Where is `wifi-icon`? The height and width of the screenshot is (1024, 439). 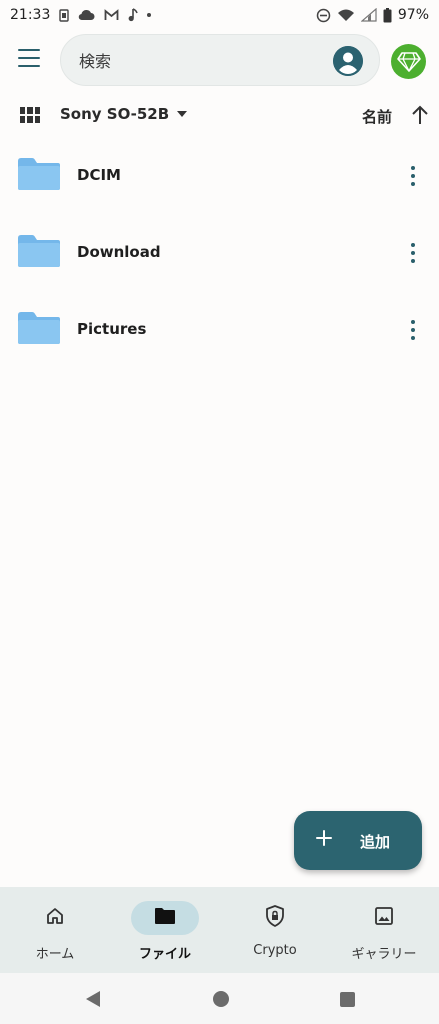 wifi-icon is located at coordinates (346, 15).